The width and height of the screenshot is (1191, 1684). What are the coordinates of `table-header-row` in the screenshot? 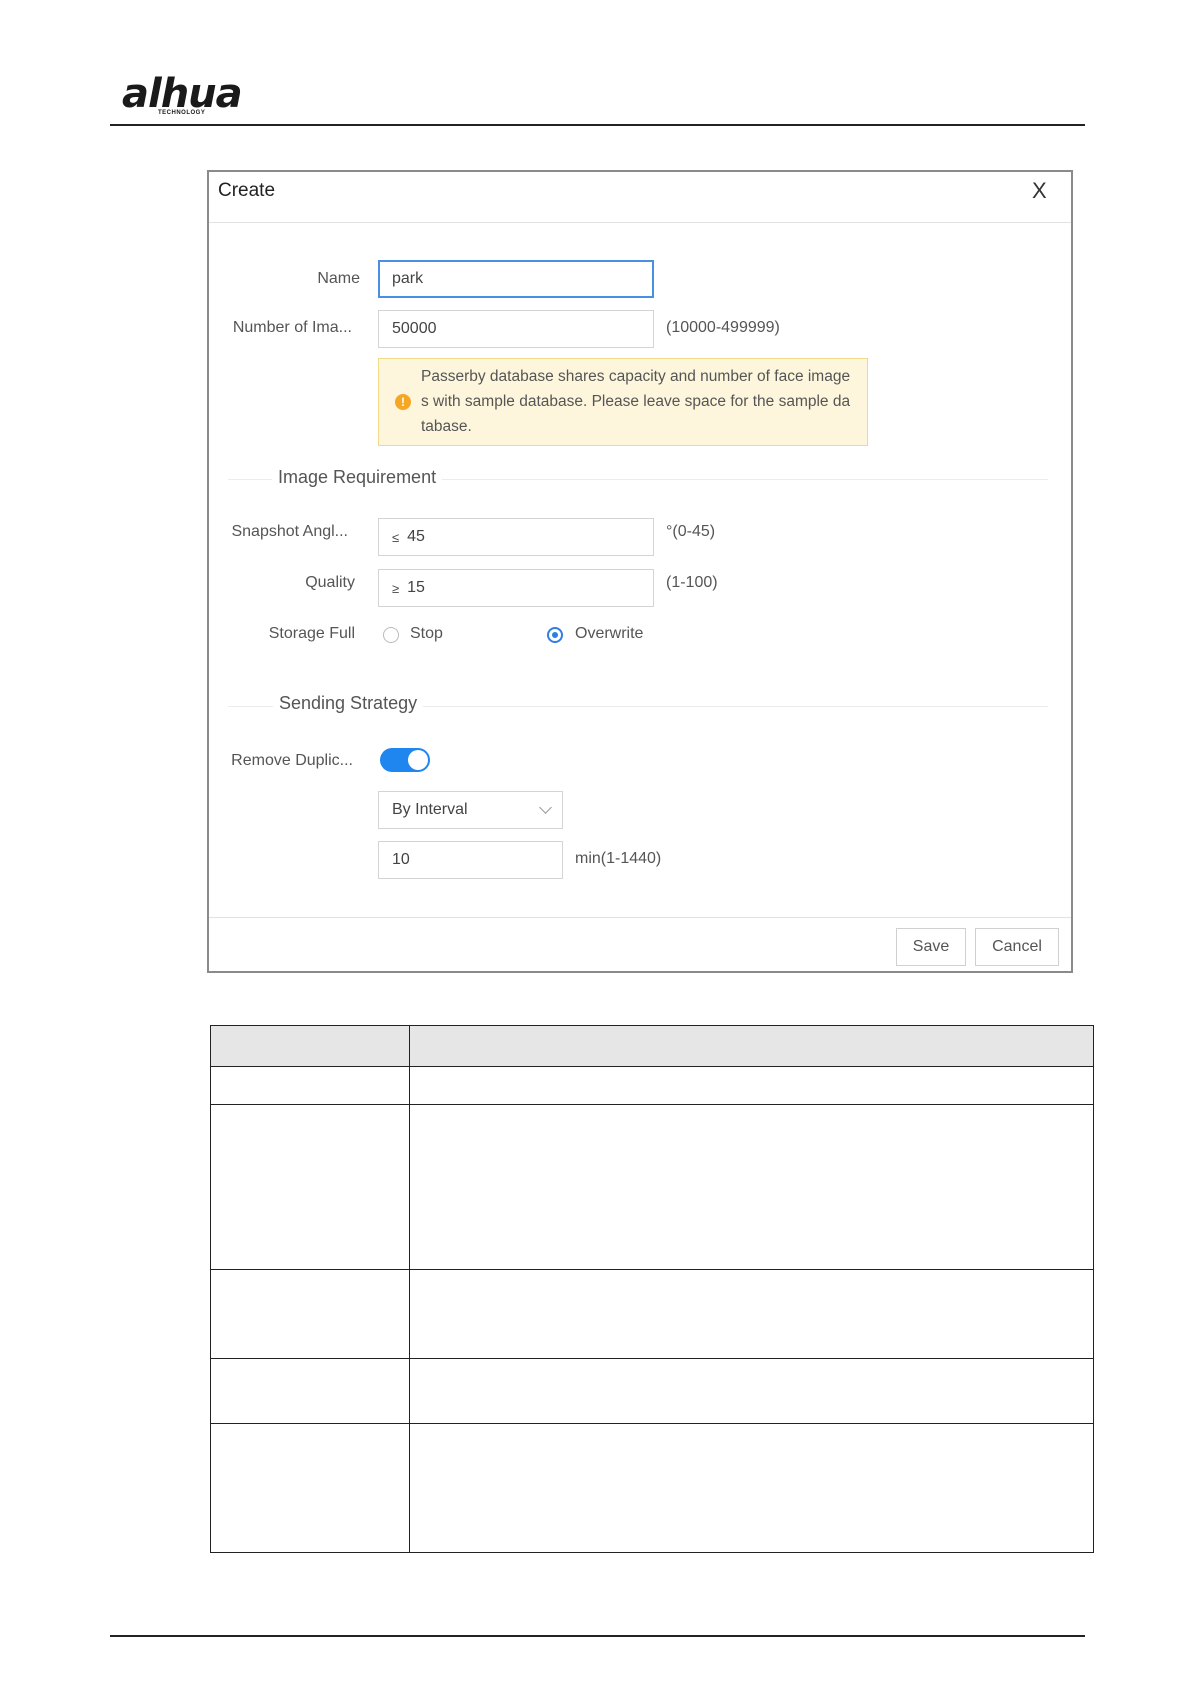 It's located at (652, 1046).